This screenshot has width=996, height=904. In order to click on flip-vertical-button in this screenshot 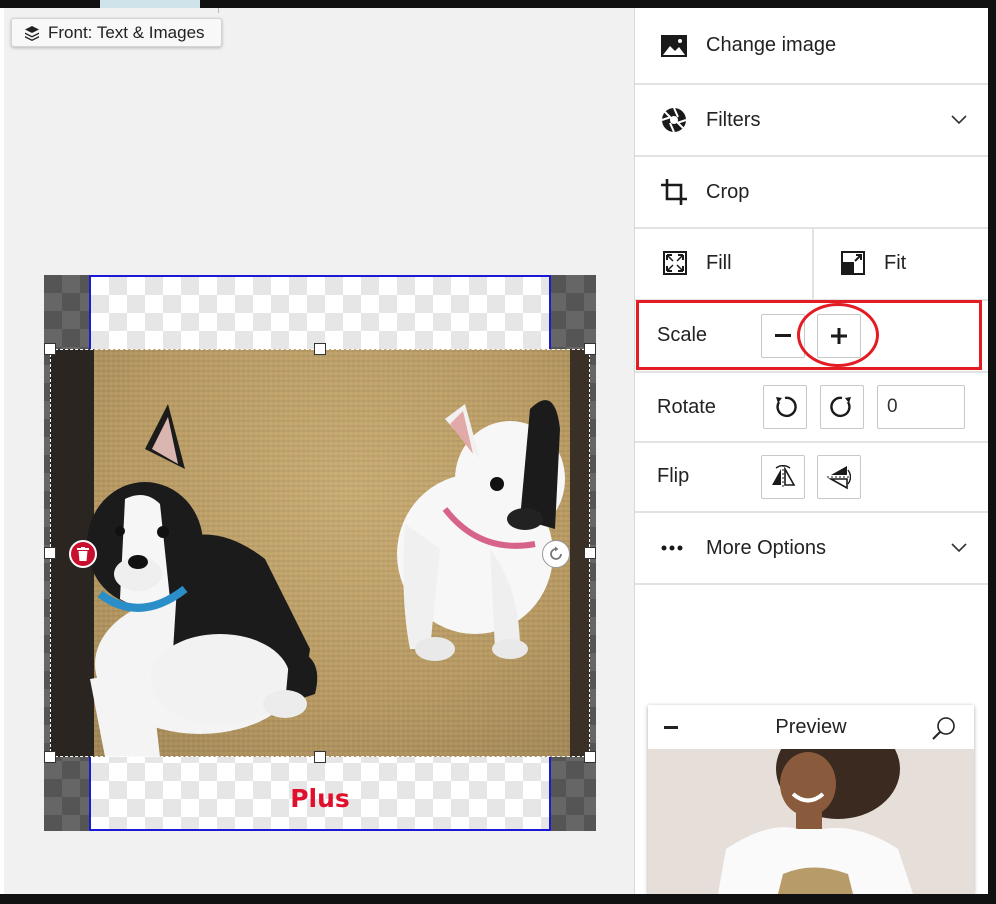, I will do `click(839, 477)`.